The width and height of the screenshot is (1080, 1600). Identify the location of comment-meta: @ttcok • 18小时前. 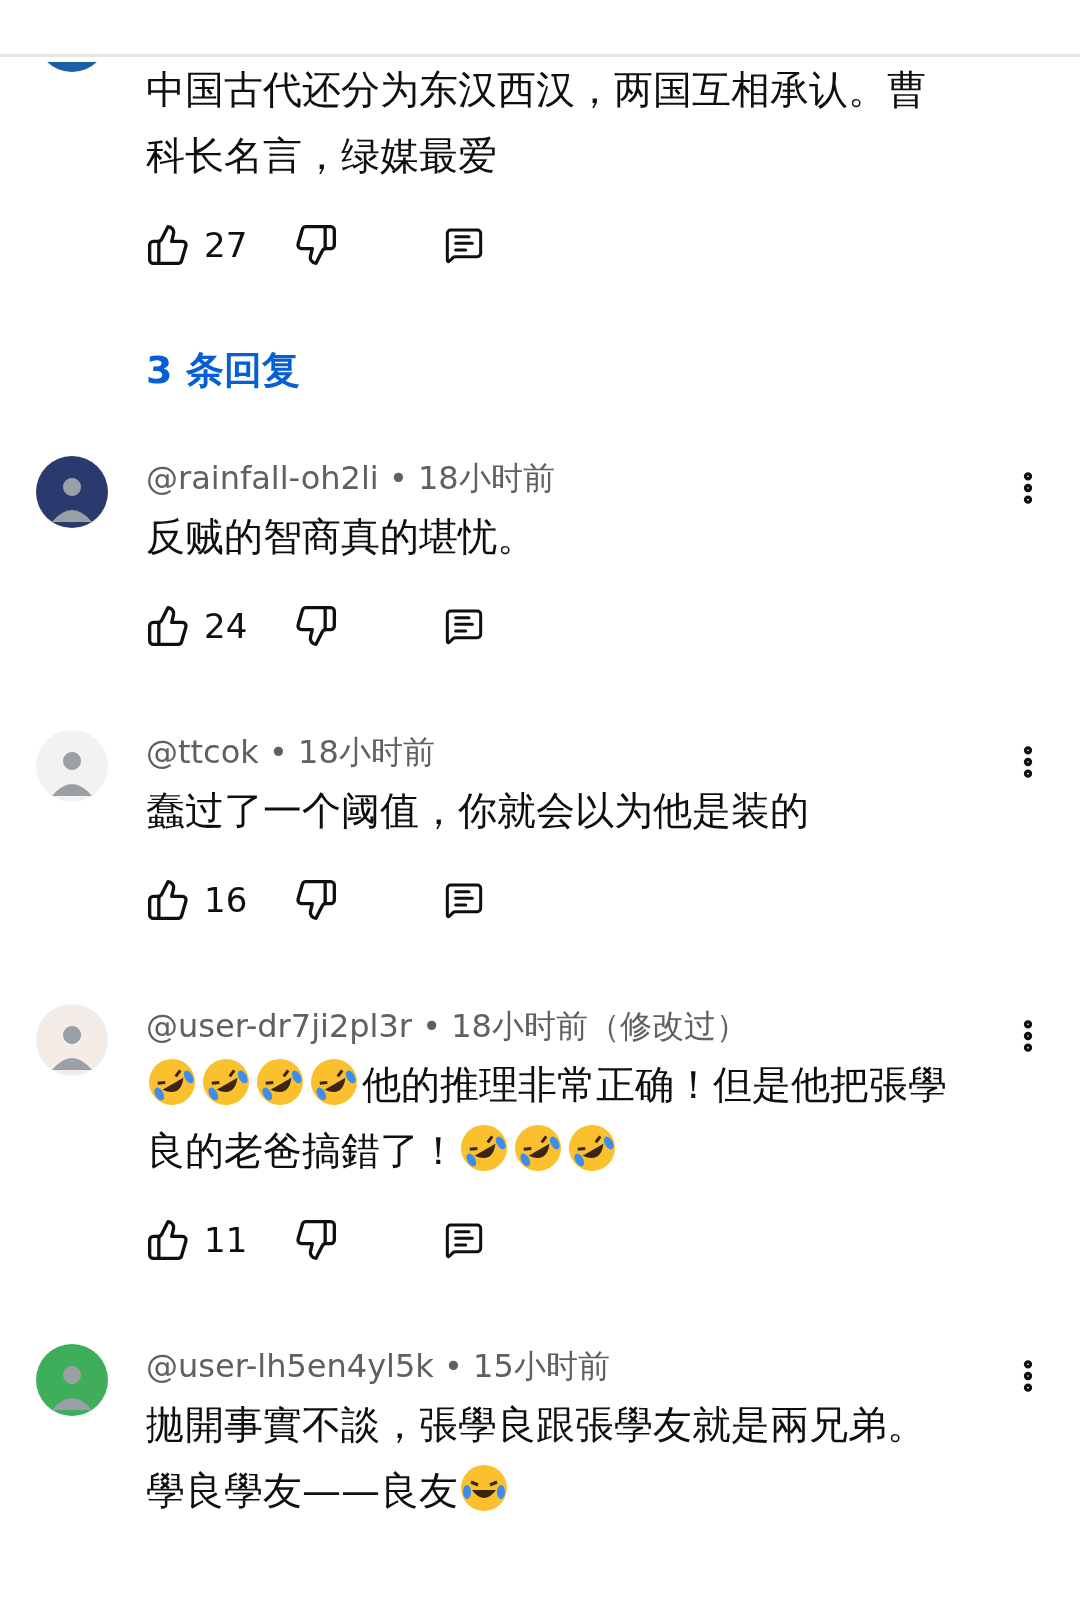
(291, 752).